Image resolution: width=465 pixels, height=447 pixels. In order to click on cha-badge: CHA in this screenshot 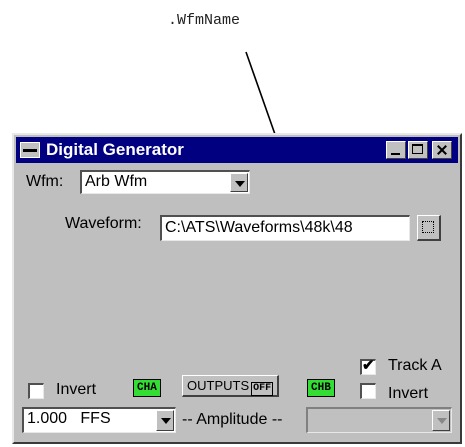, I will do `click(147, 388)`.